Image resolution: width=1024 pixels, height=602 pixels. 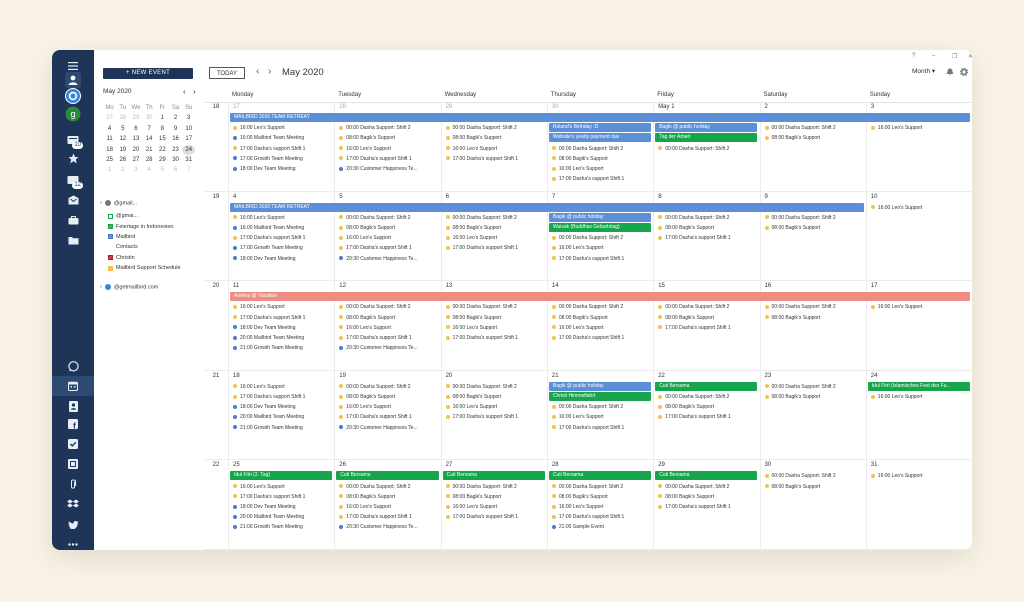 What do you see at coordinates (923, 71) in the screenshot?
I see `view-selector: Month ▾` at bounding box center [923, 71].